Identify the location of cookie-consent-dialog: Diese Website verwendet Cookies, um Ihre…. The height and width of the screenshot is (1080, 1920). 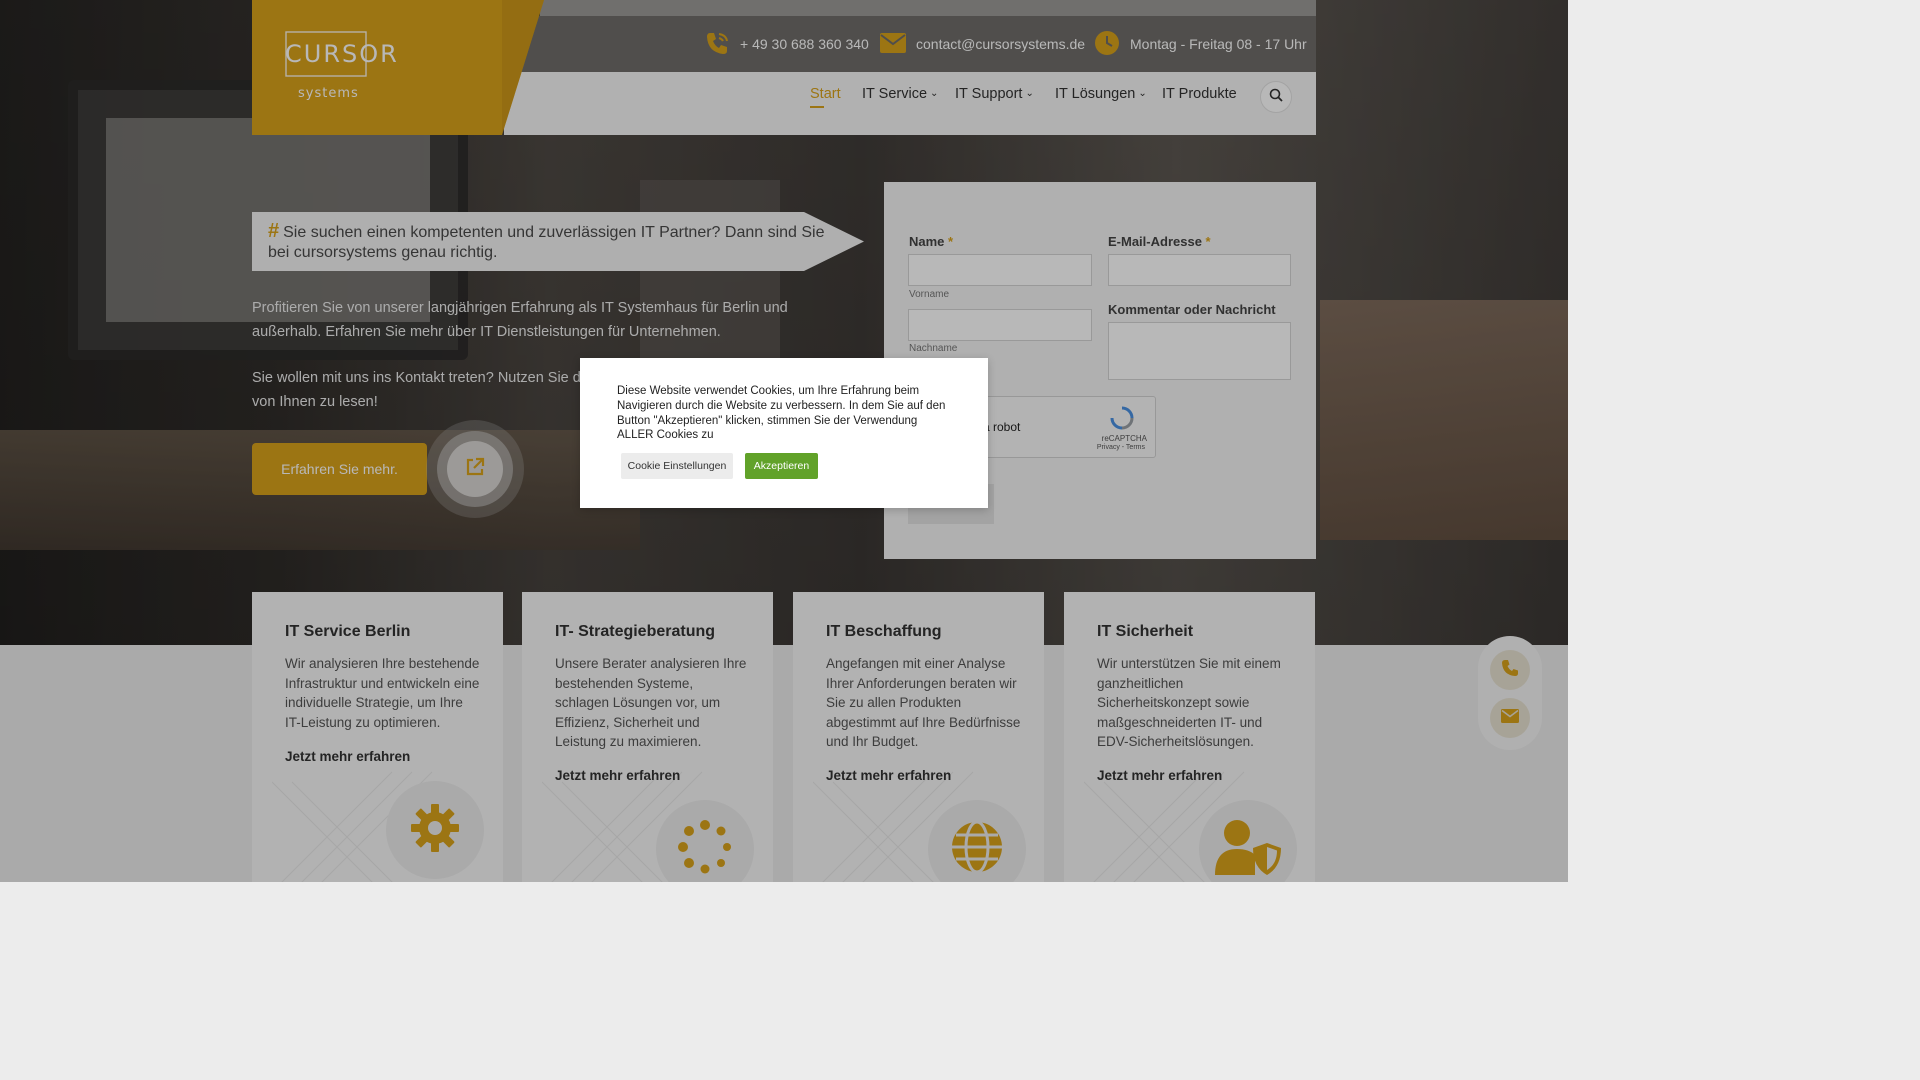
(784, 433).